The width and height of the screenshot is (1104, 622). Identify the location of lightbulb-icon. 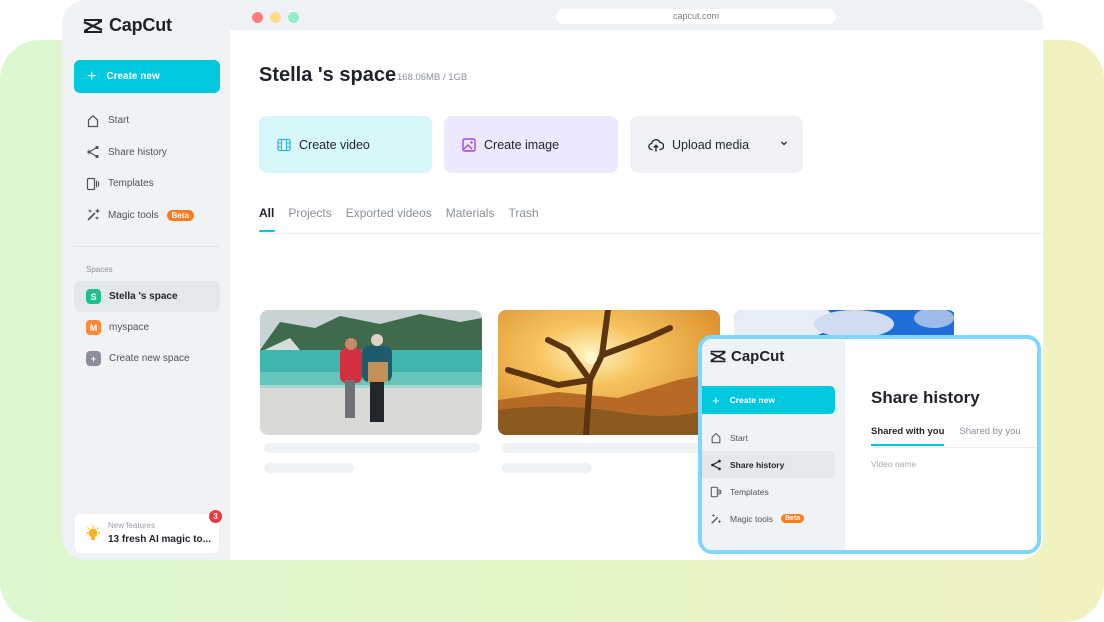
(93, 532).